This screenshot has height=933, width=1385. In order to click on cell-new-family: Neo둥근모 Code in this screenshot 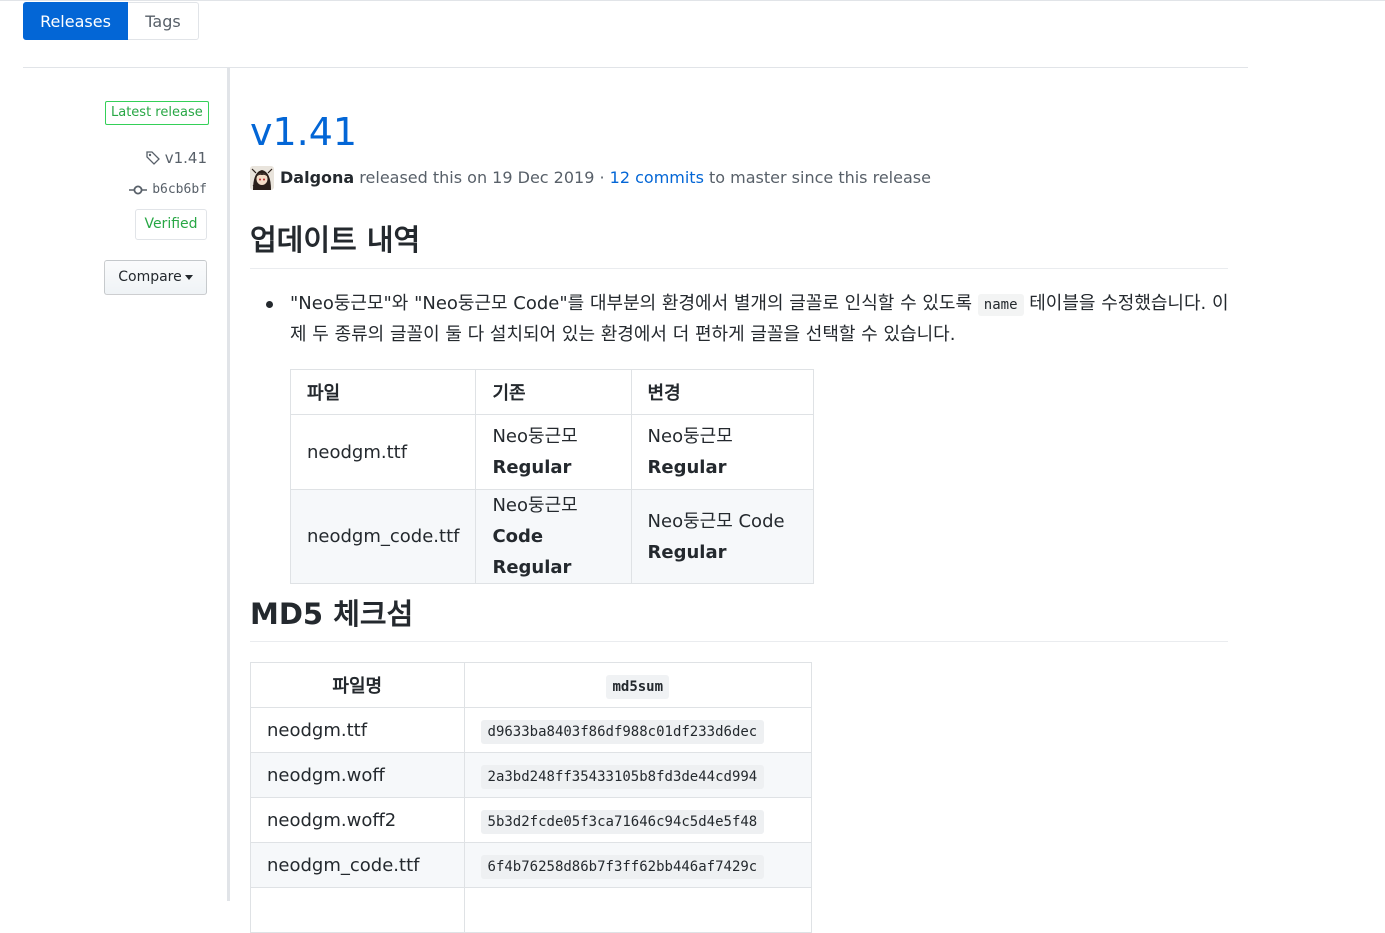, I will do `click(716, 521)`.